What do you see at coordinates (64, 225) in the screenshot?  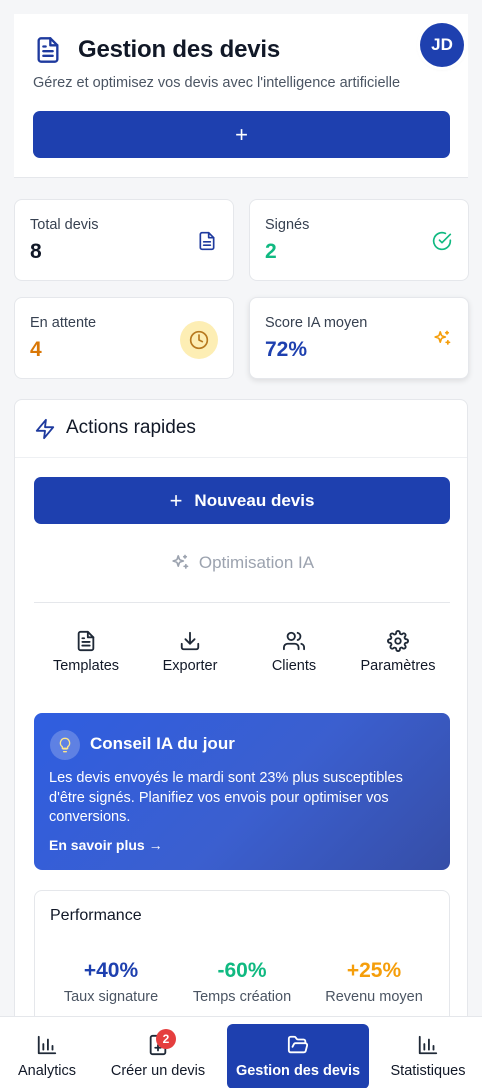 I see `stat-label: Total devis` at bounding box center [64, 225].